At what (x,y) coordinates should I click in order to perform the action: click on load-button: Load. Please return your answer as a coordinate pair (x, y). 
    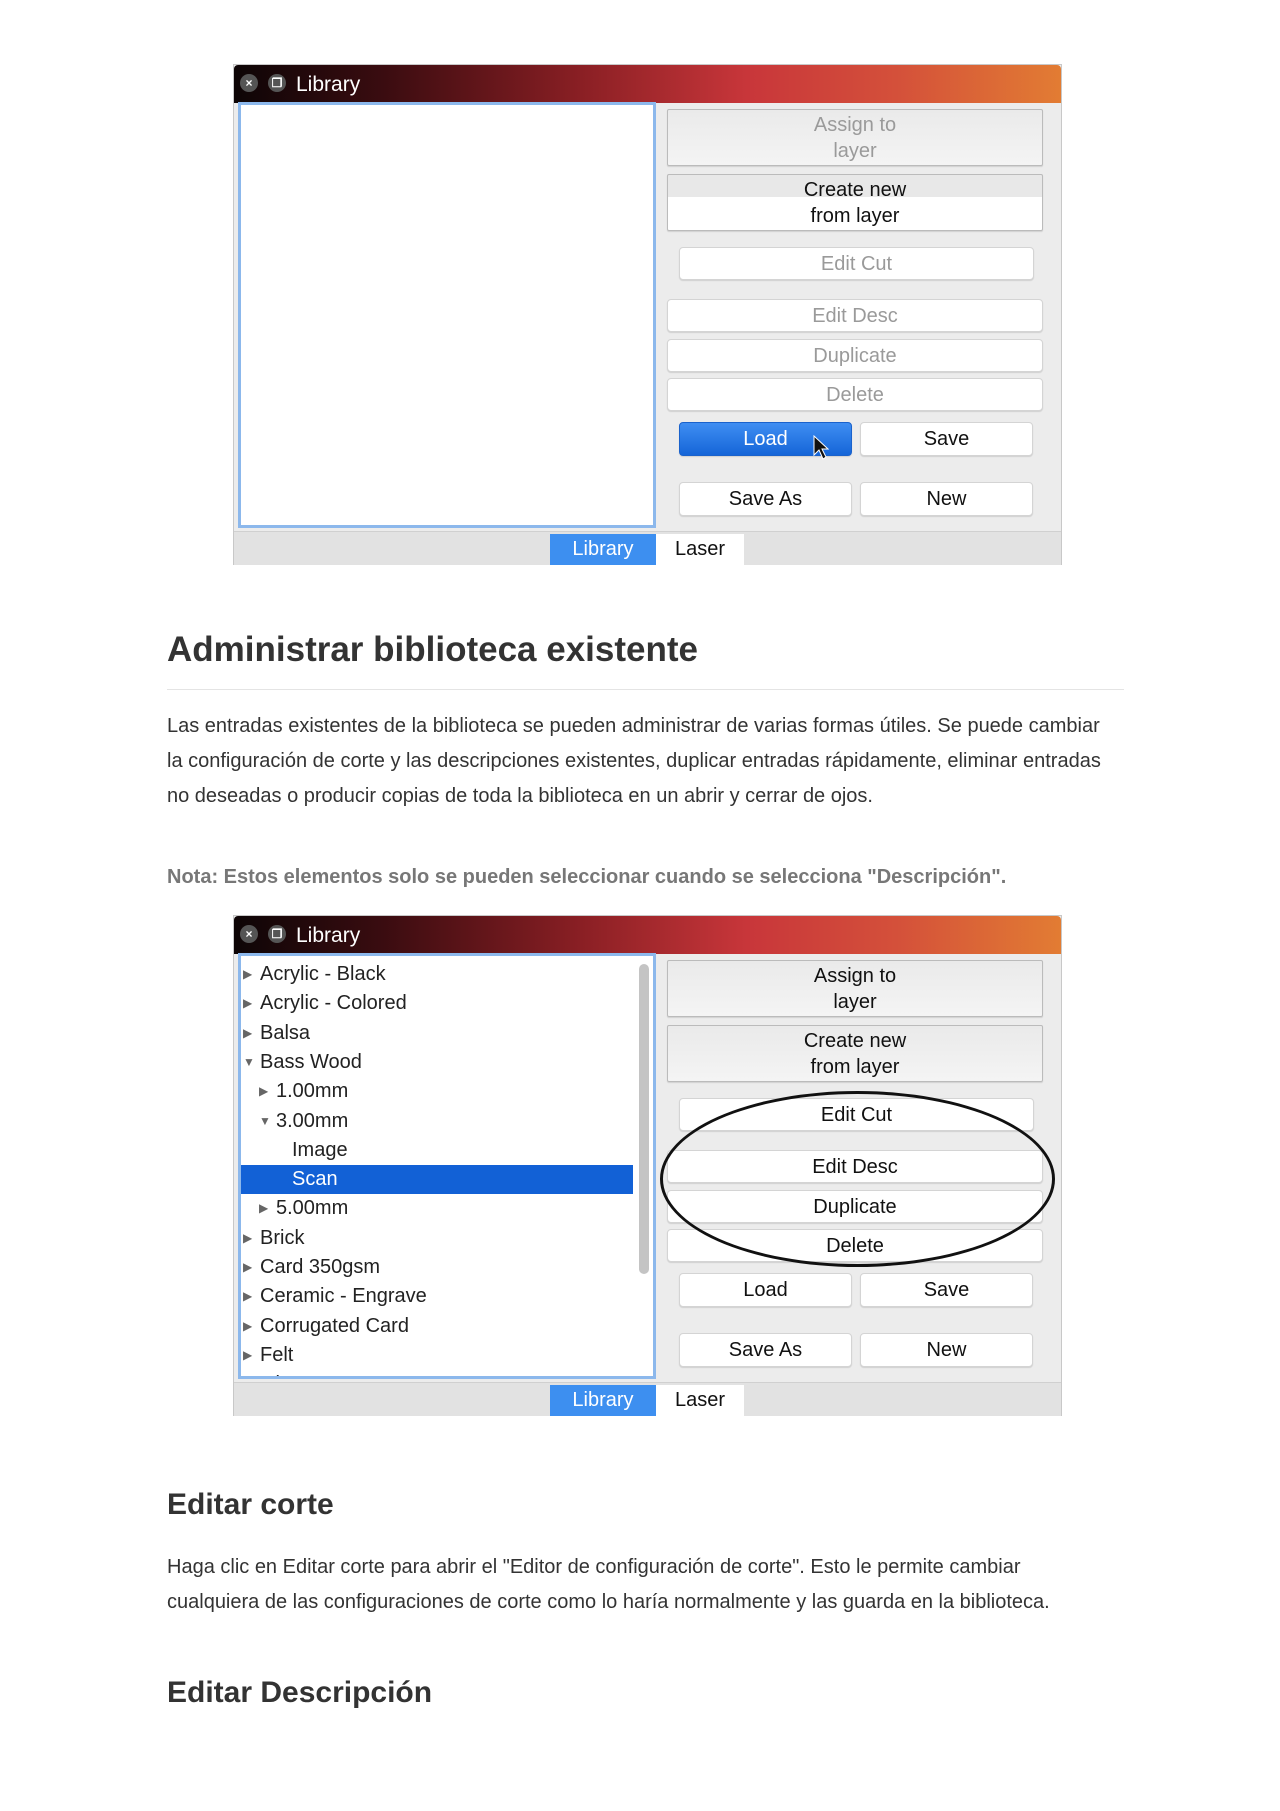
    Looking at the image, I should click on (765, 1290).